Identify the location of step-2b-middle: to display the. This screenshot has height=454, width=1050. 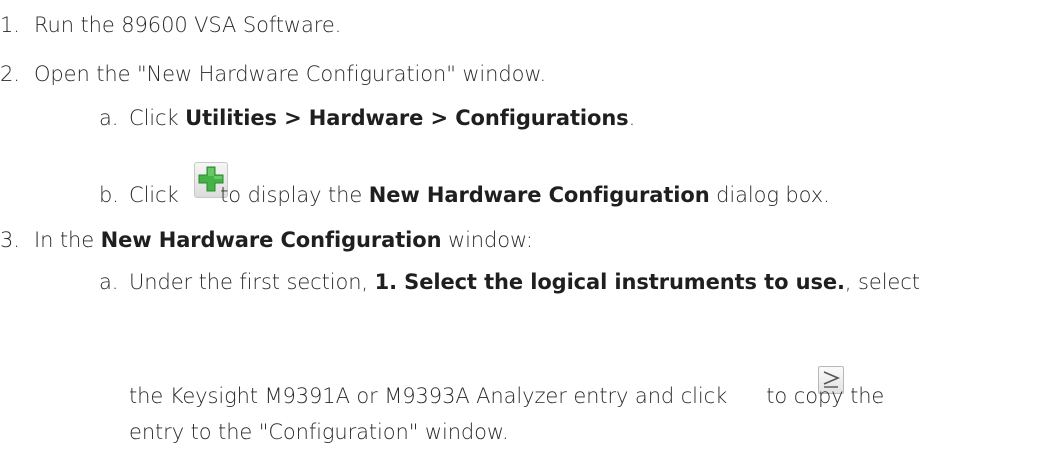
(294, 195).